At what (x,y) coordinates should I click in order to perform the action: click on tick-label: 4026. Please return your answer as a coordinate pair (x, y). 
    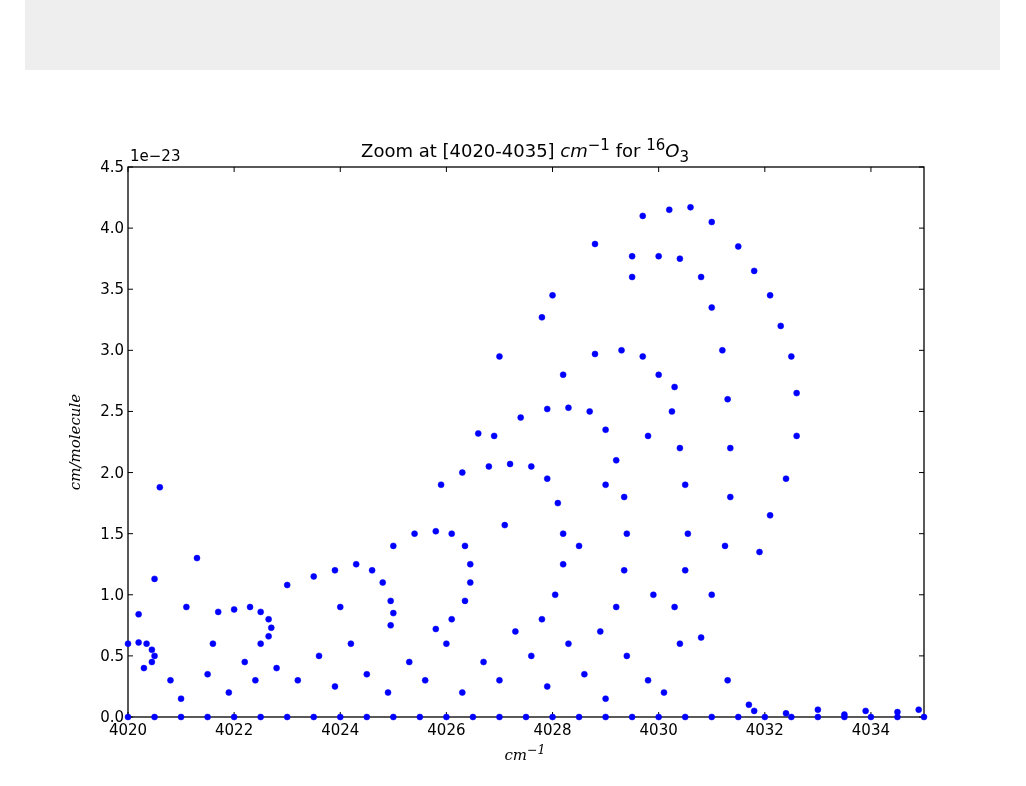
    Looking at the image, I should click on (446, 730).